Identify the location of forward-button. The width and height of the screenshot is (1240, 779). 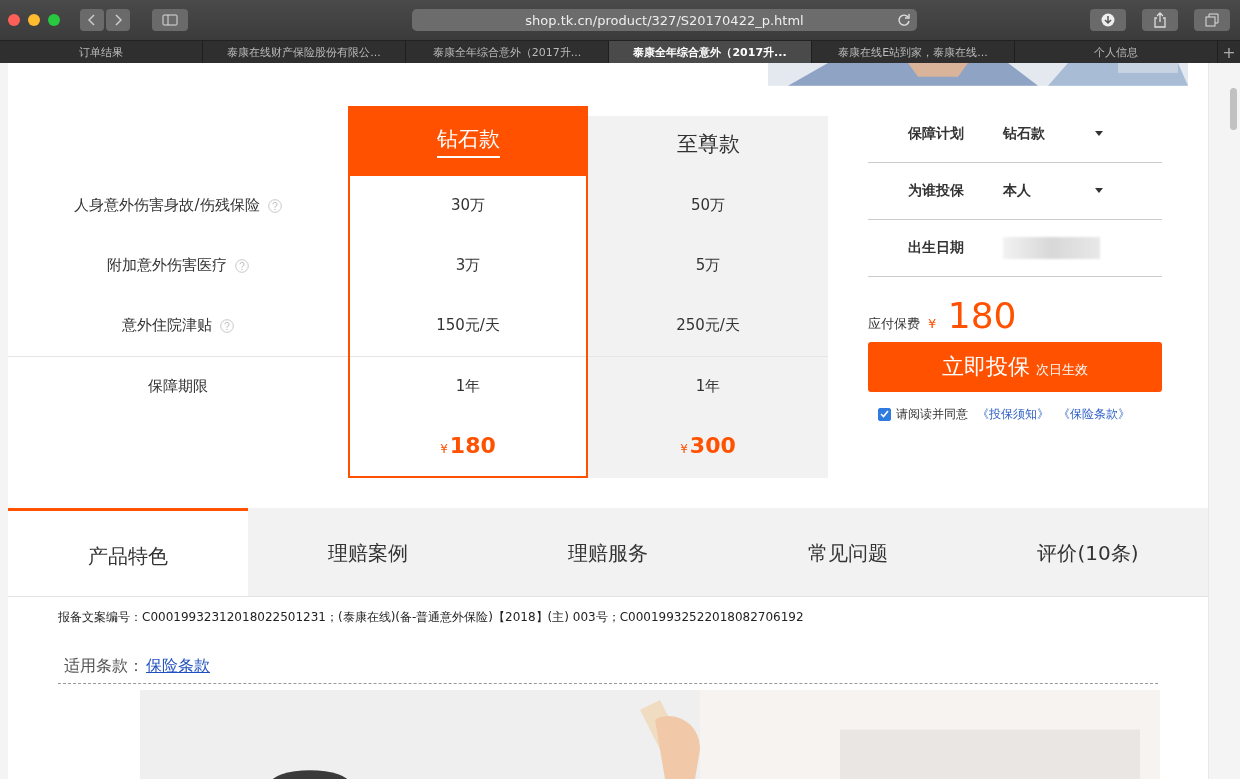
(118, 20).